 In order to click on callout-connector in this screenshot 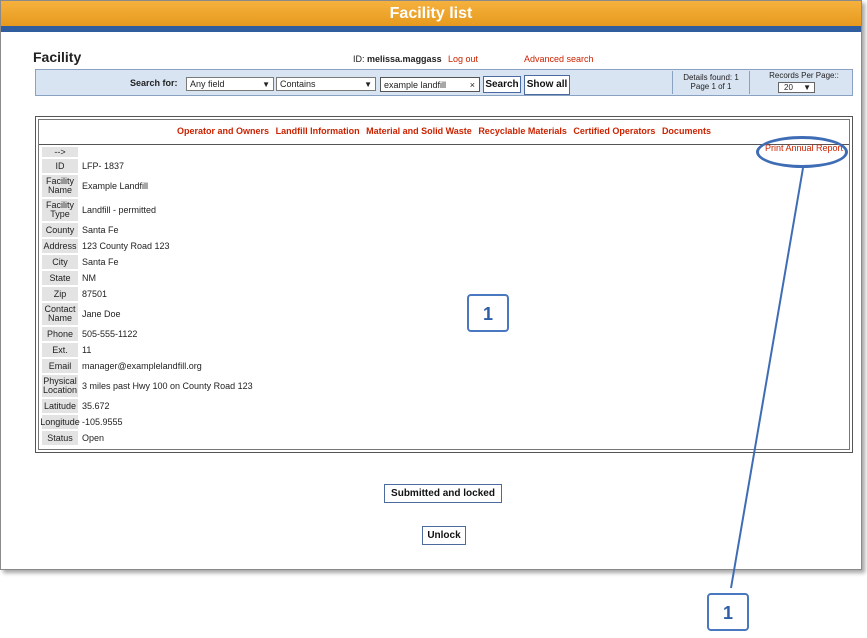, I will do `click(767, 378)`.